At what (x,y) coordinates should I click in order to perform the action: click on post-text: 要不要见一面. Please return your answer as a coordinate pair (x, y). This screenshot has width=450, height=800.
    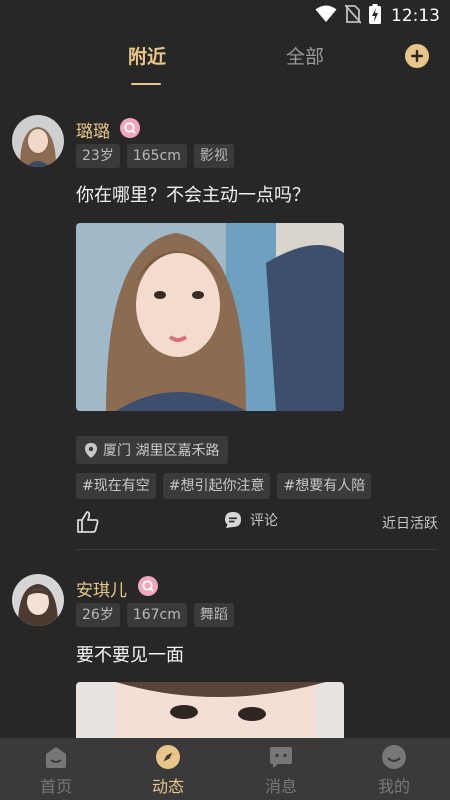
    Looking at the image, I should click on (130, 655).